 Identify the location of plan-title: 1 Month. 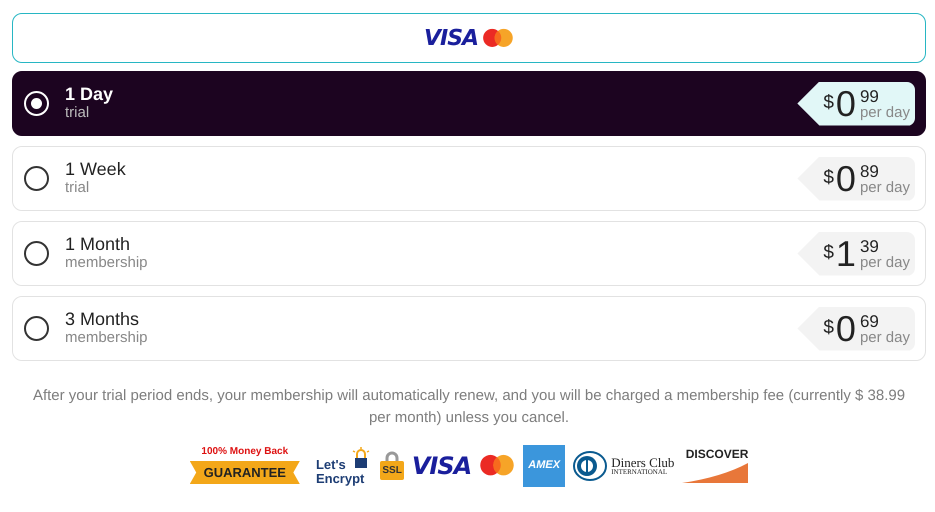
(98, 244).